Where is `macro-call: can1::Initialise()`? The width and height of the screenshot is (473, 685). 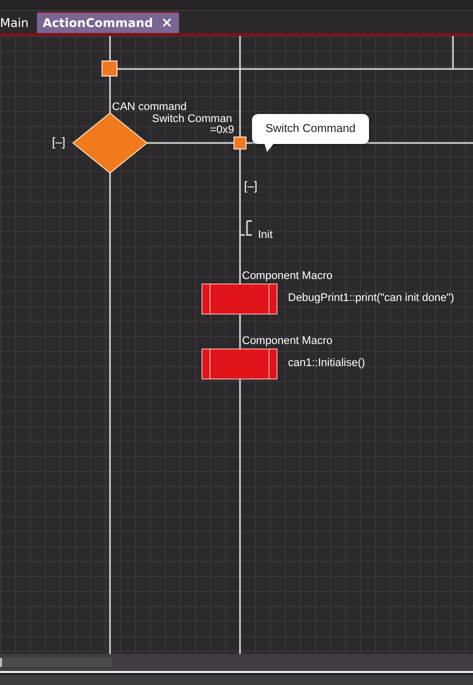 macro-call: can1::Initialise() is located at coordinates (327, 363).